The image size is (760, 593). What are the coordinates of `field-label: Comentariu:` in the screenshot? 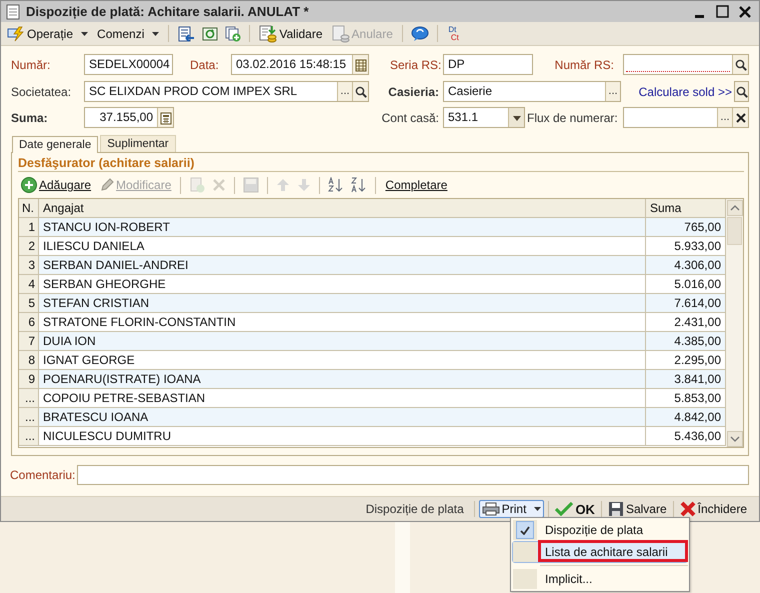 It's located at (43, 475).